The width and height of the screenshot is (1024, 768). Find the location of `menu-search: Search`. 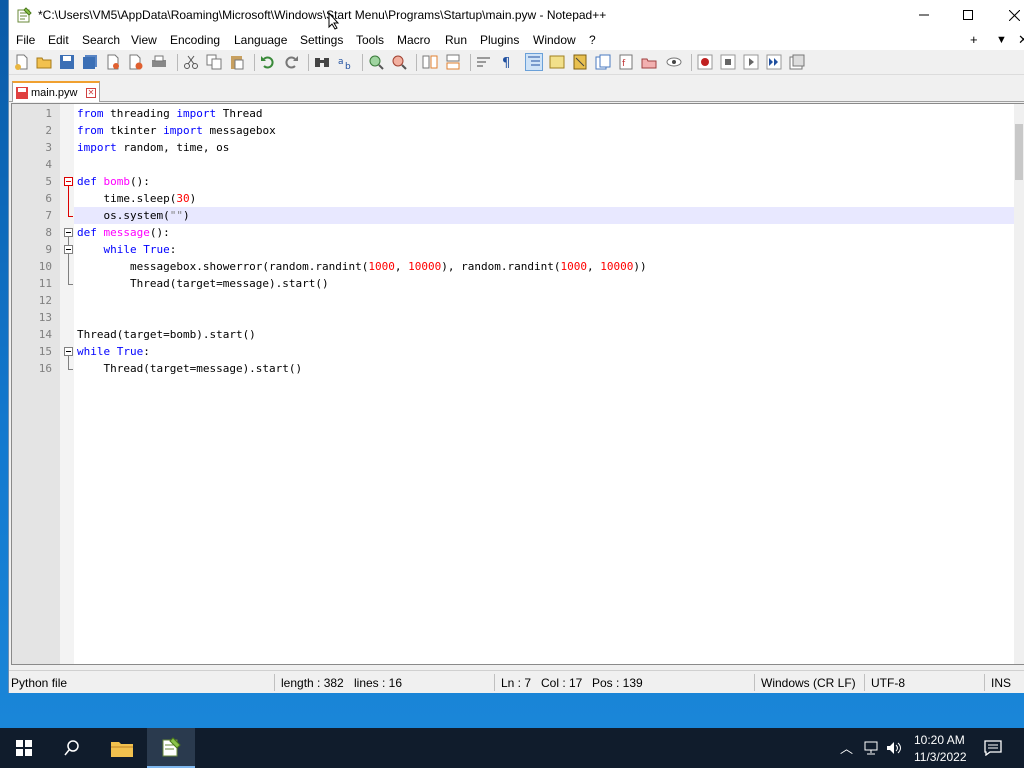

menu-search: Search is located at coordinates (101, 40).